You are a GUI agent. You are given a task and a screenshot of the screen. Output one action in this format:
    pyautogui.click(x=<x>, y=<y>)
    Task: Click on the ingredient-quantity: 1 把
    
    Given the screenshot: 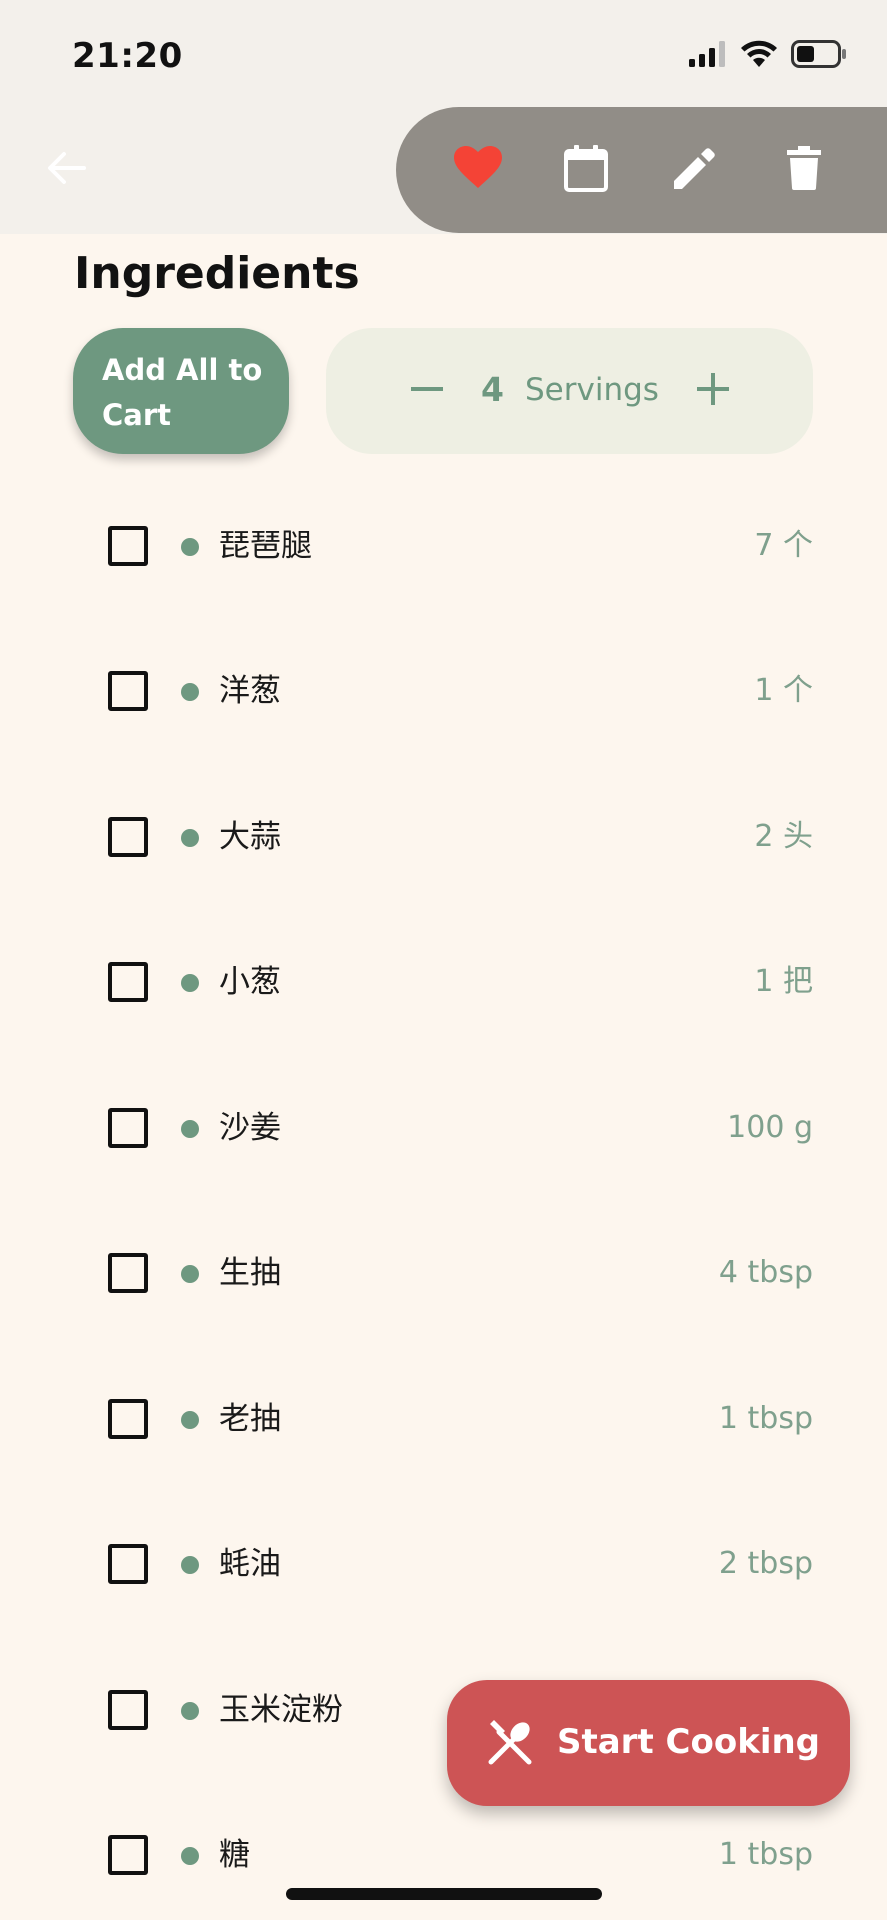 What is the action you would take?
    pyautogui.click(x=783, y=981)
    